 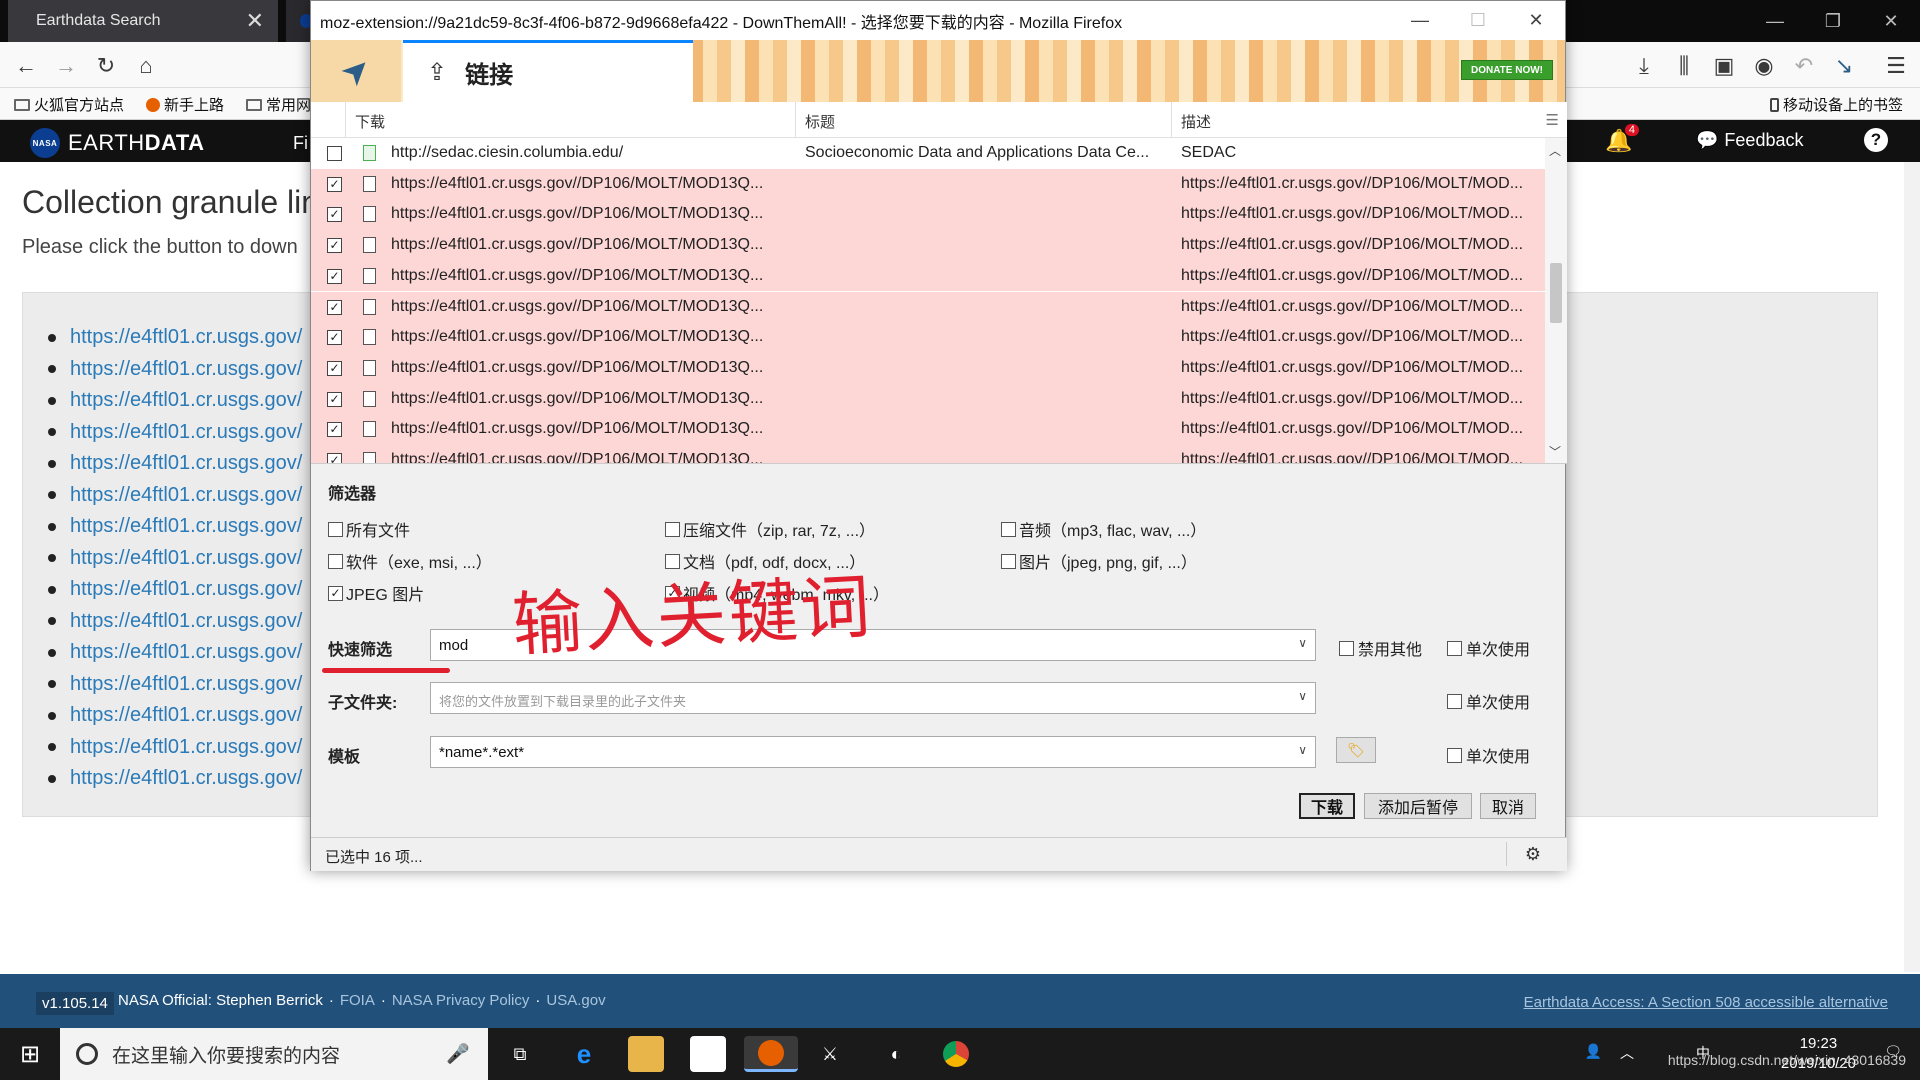 I want to click on filter-option: 图片（jpeg, png, gif, ...）, so click(x=1099, y=561).